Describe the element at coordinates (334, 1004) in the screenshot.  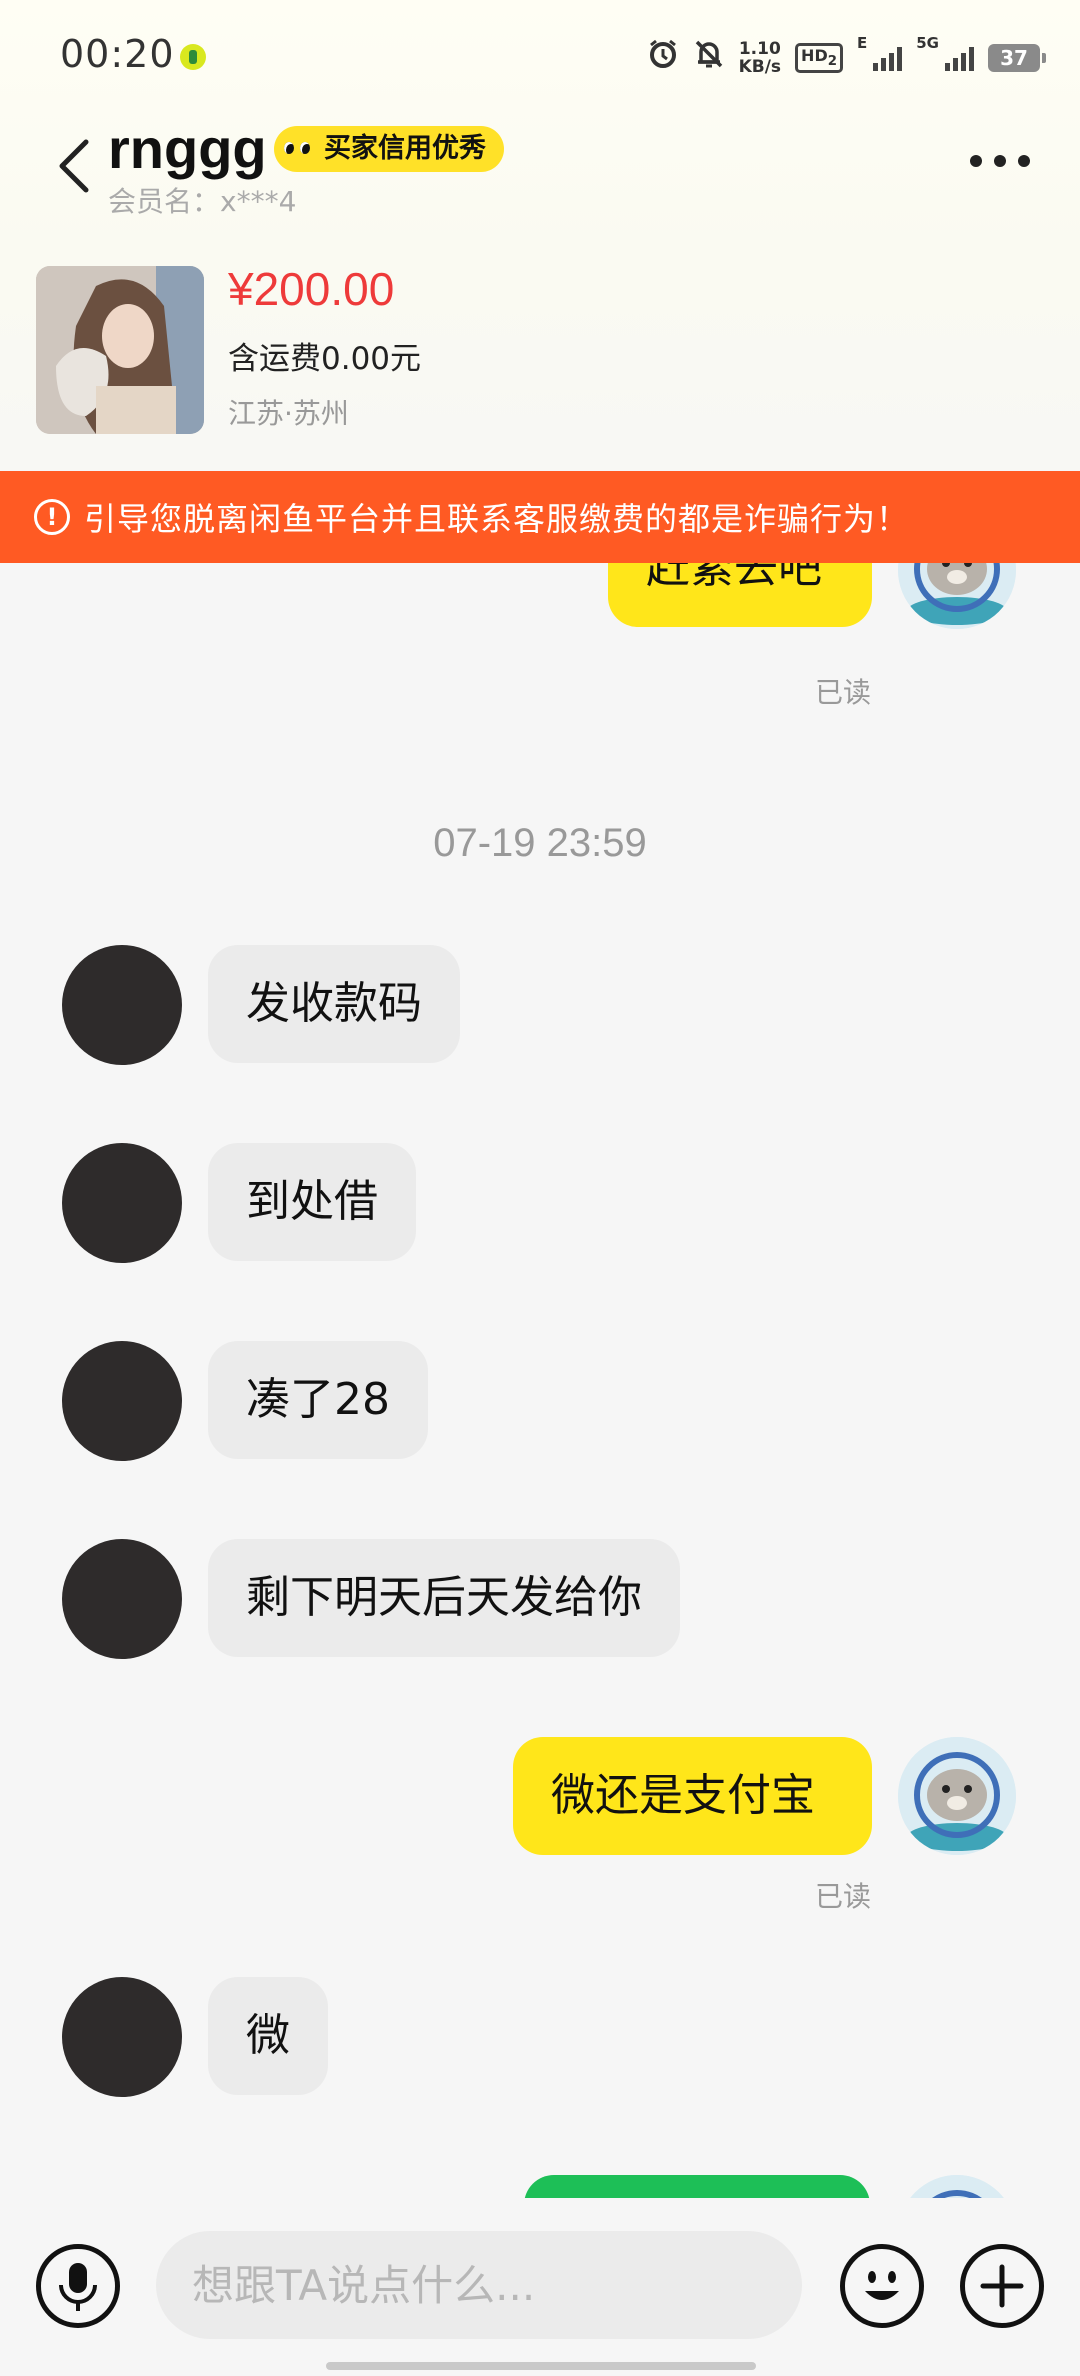
I see `message-bubble-incoming: 发收款码` at that location.